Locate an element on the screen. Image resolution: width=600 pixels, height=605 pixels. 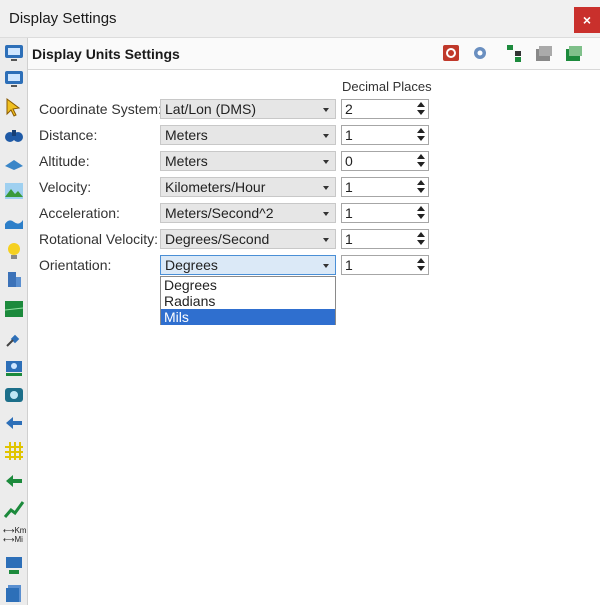
panel-header: Display Units Settings is located at coordinates (314, 54).